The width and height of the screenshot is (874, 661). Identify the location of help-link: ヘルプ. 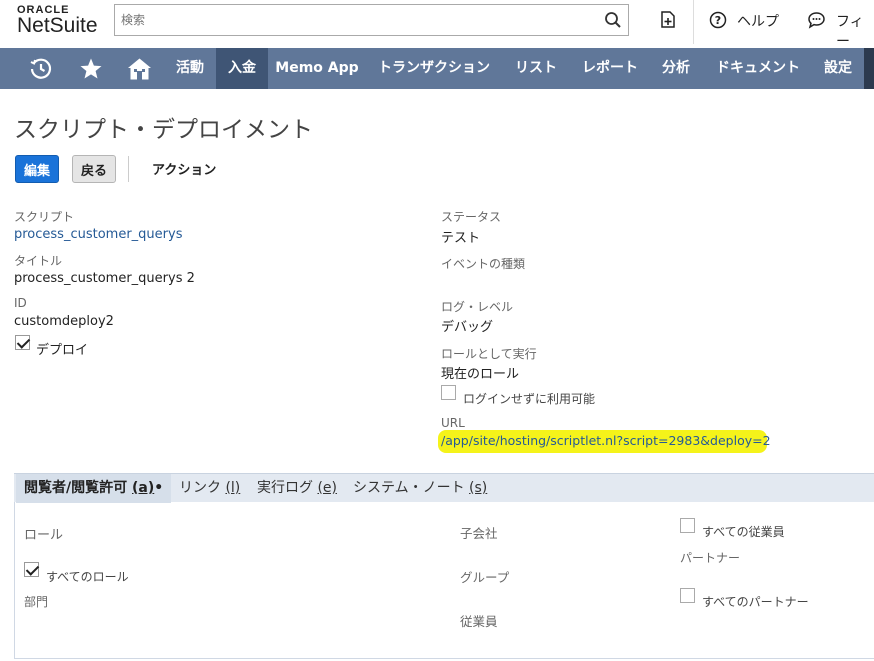
(758, 21).